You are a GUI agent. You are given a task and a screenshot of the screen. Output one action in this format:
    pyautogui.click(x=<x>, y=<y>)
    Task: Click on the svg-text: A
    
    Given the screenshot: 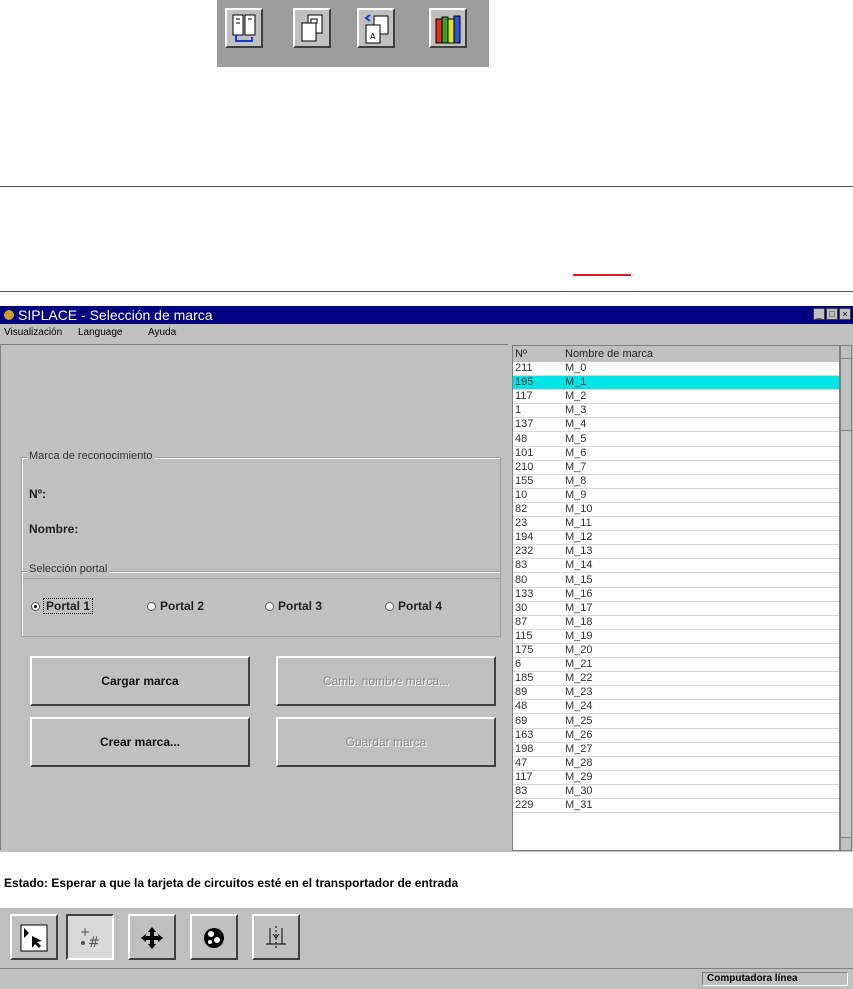 What is the action you would take?
    pyautogui.click(x=373, y=36)
    